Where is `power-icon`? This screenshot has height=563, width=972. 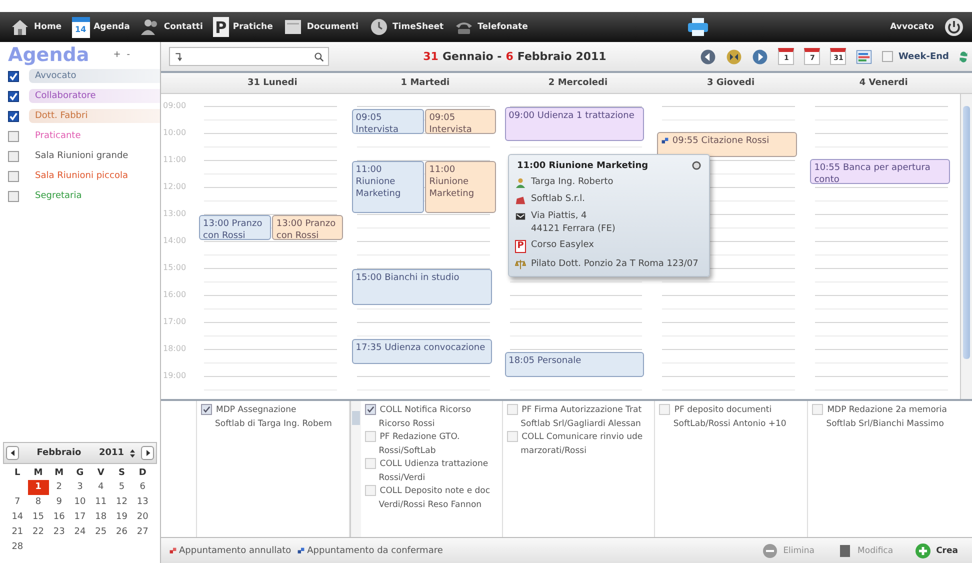 power-icon is located at coordinates (954, 27).